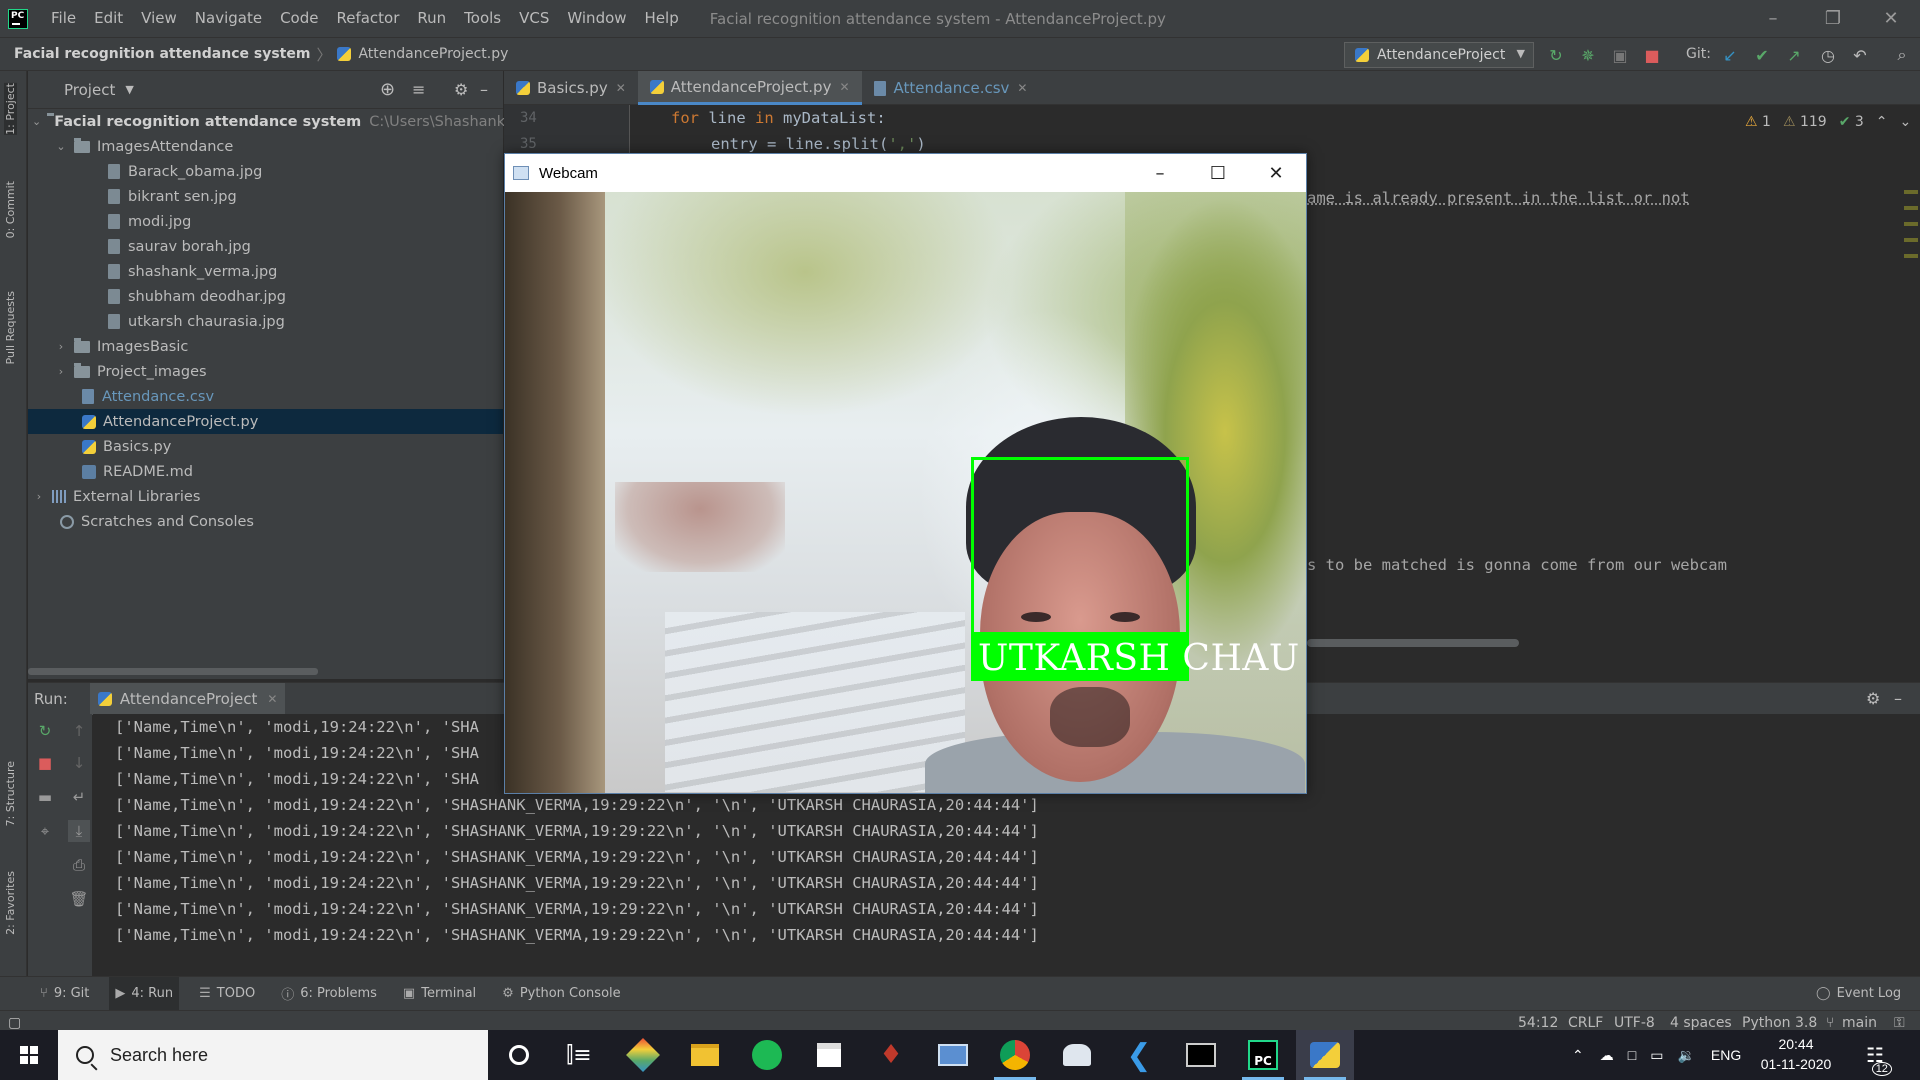 This screenshot has width=1920, height=1080. Describe the element at coordinates (162, 54) in the screenshot. I see `breadcrumb-project: Facial recognition attendance system` at that location.